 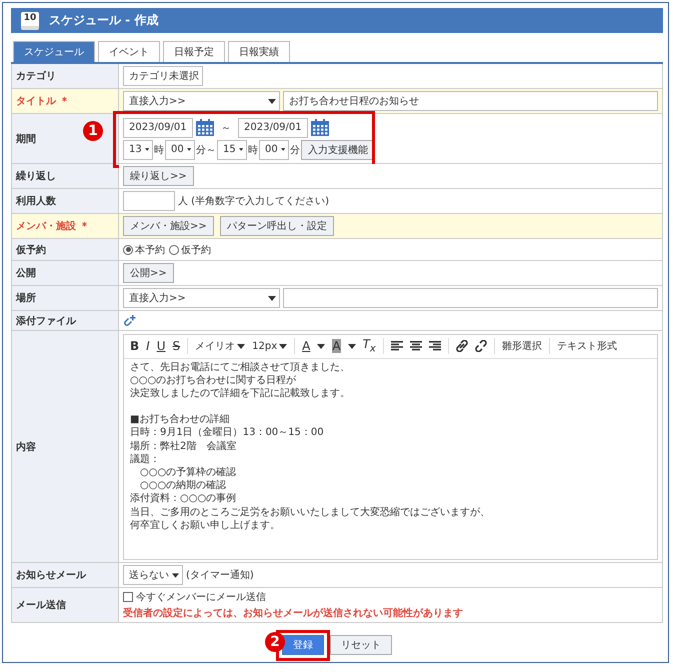 What do you see at coordinates (161, 346) in the screenshot?
I see `underline-button: U` at bounding box center [161, 346].